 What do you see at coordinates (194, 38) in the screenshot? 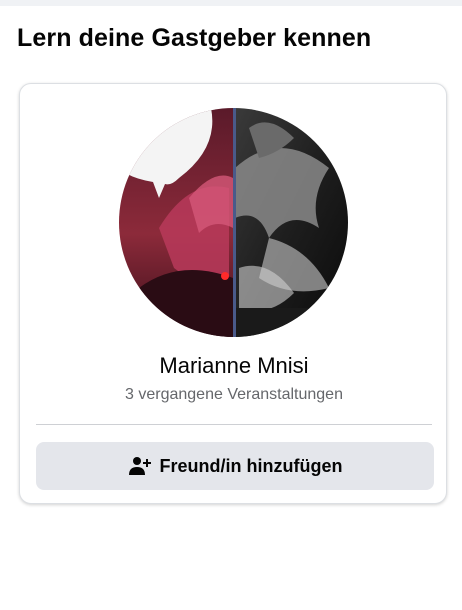
I see `section-title: Lern deine Gastgeber kennen` at bounding box center [194, 38].